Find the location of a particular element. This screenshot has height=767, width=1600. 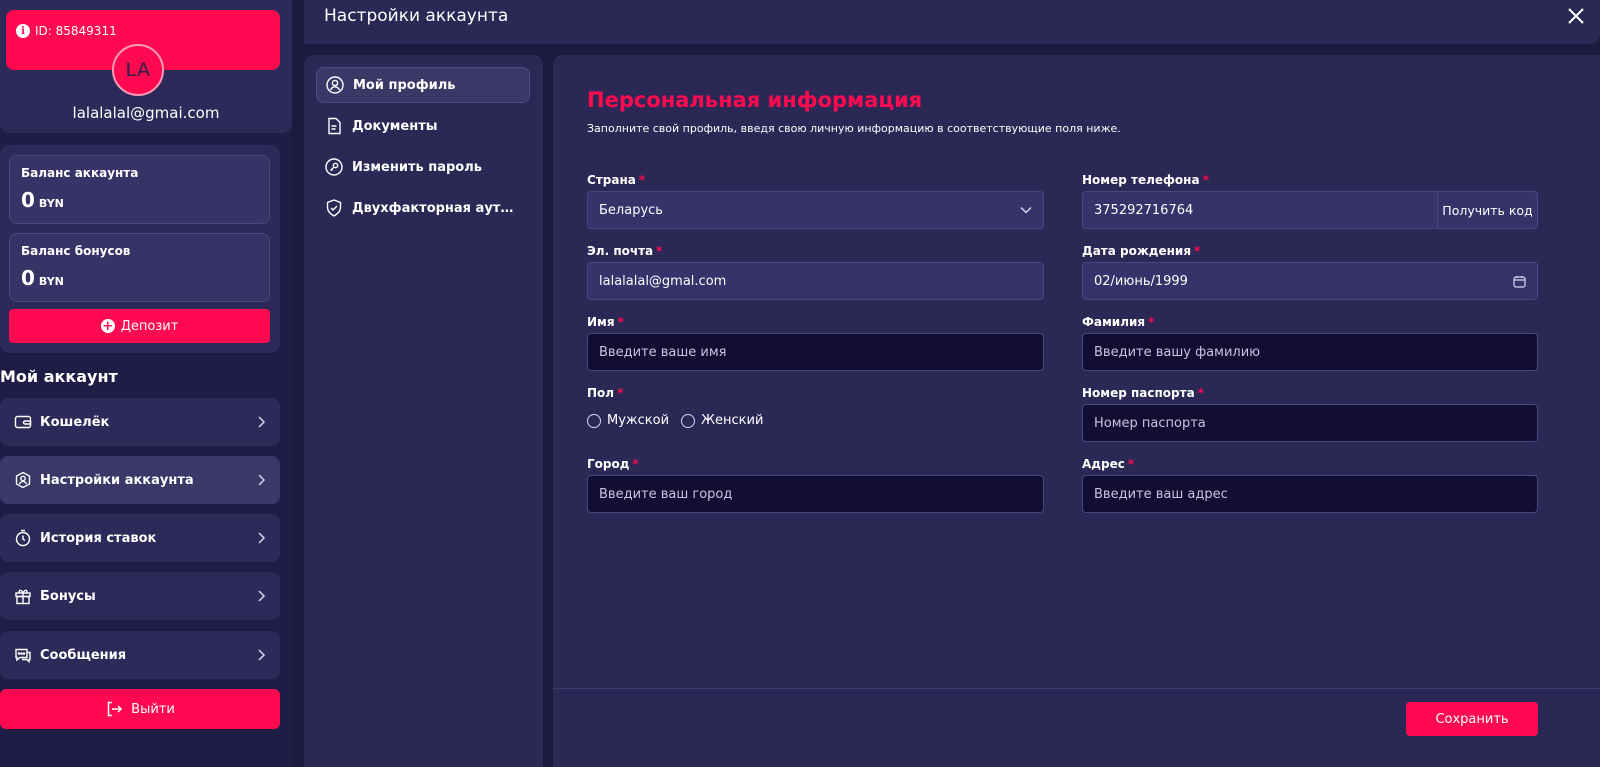

gender-option-female: Женский is located at coordinates (722, 420).